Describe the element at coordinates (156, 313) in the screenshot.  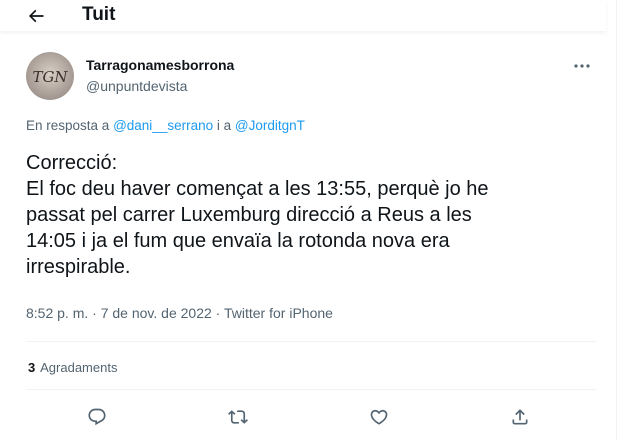
I see `tweet-date: 7 de nov. de 2022` at that location.